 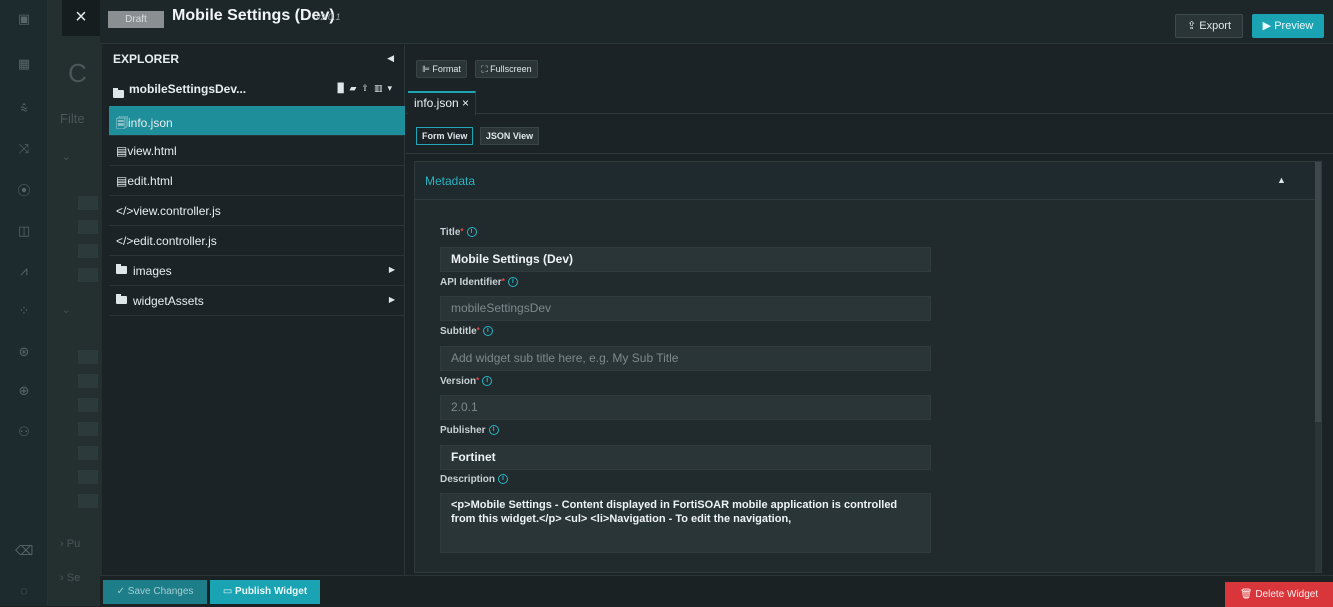 I want to click on export-icon: ⇪, so click(x=1191, y=26).